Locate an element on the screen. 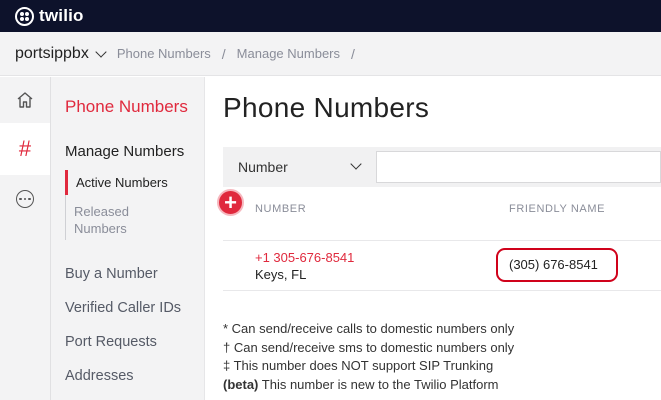 This screenshot has height=400, width=661. top-bar: twilio is located at coordinates (330, 16).